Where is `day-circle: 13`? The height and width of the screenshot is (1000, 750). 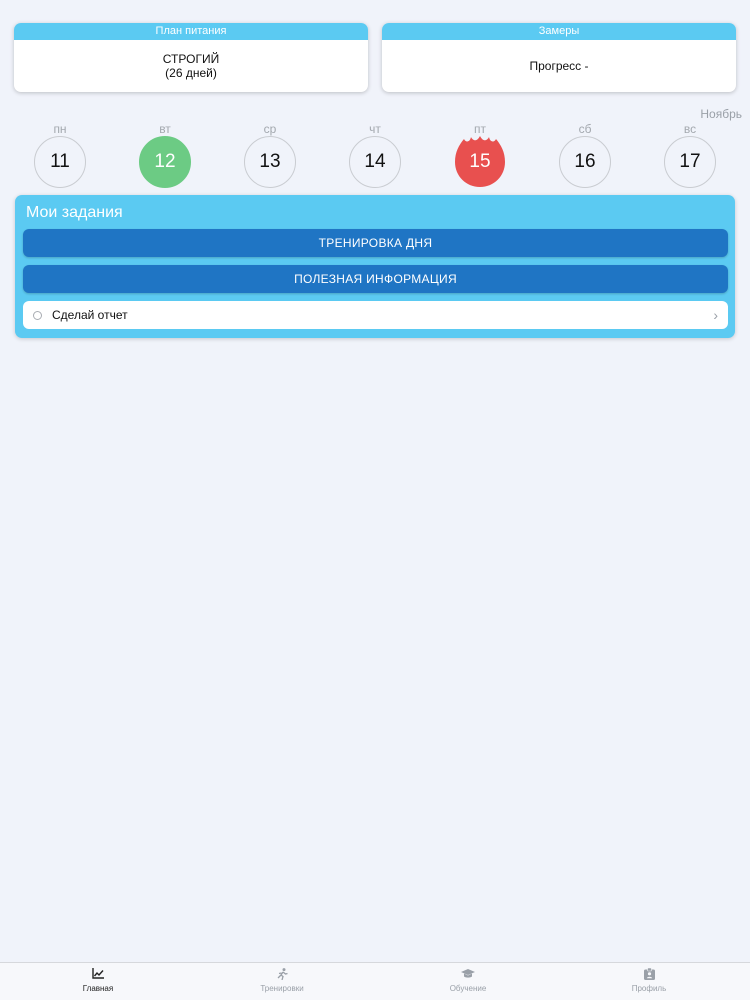 day-circle: 13 is located at coordinates (270, 162).